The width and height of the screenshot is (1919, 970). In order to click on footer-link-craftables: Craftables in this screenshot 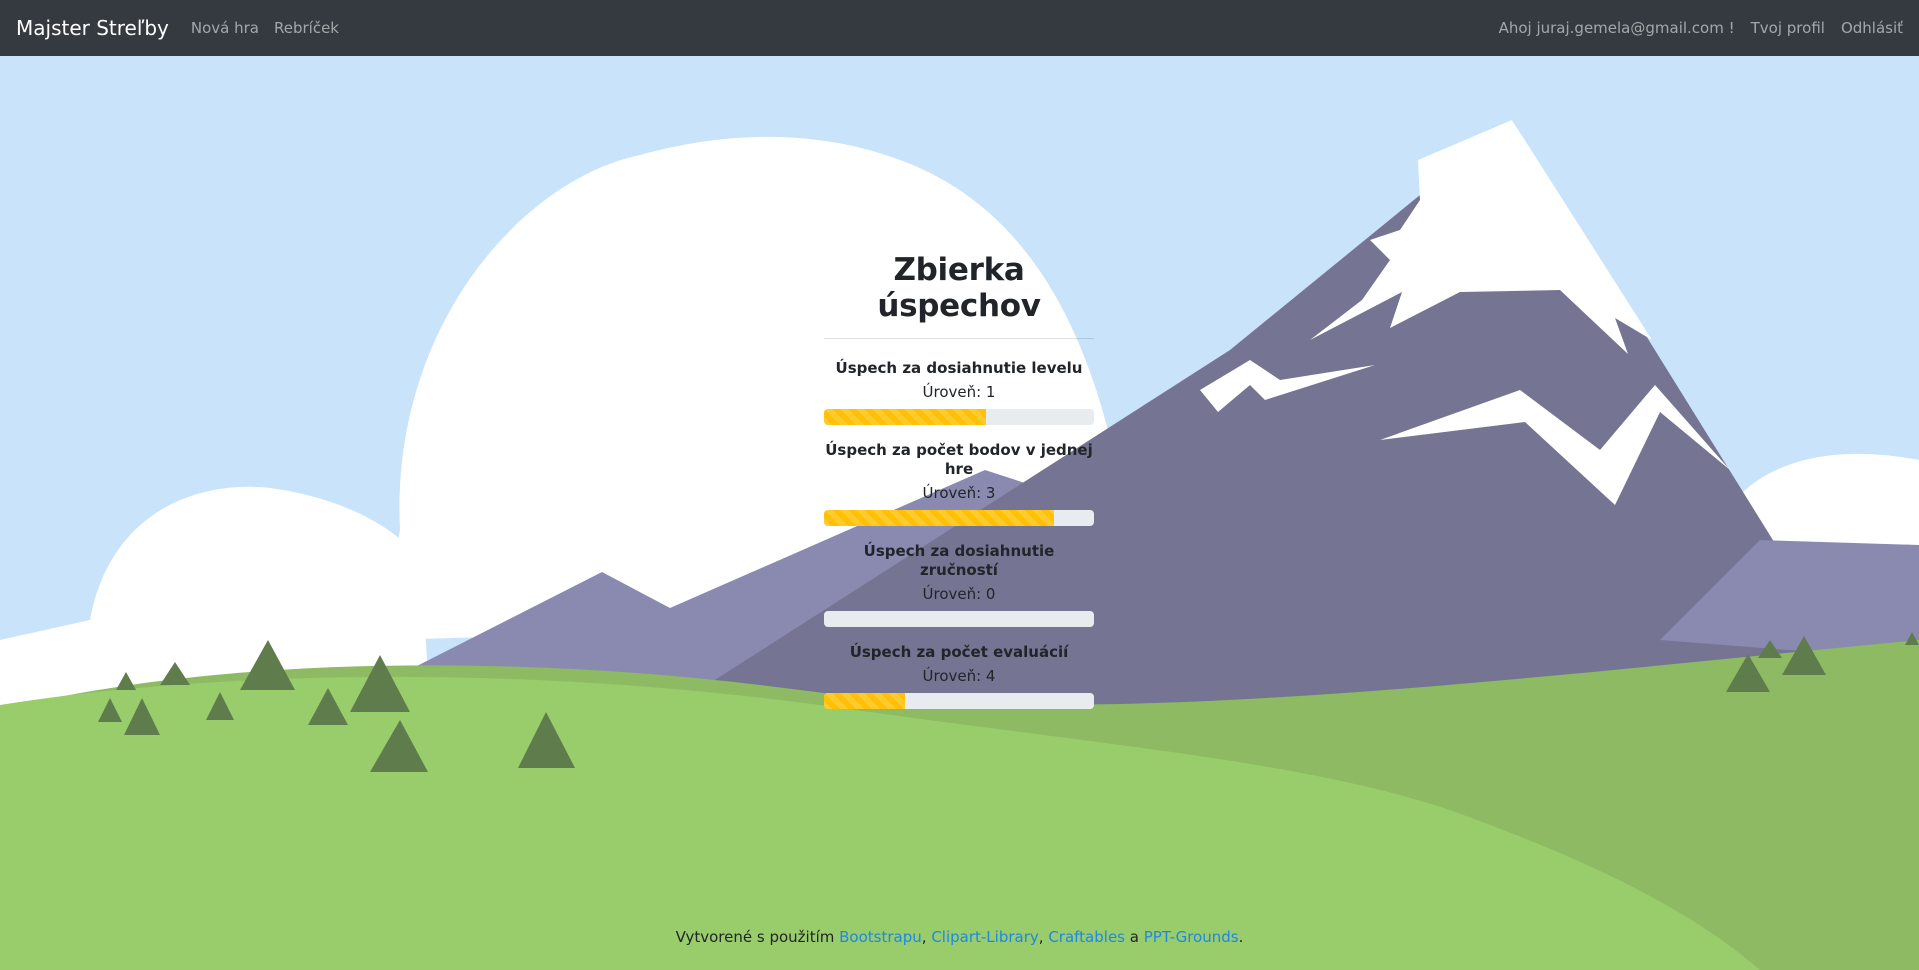, I will do `click(1086, 937)`.